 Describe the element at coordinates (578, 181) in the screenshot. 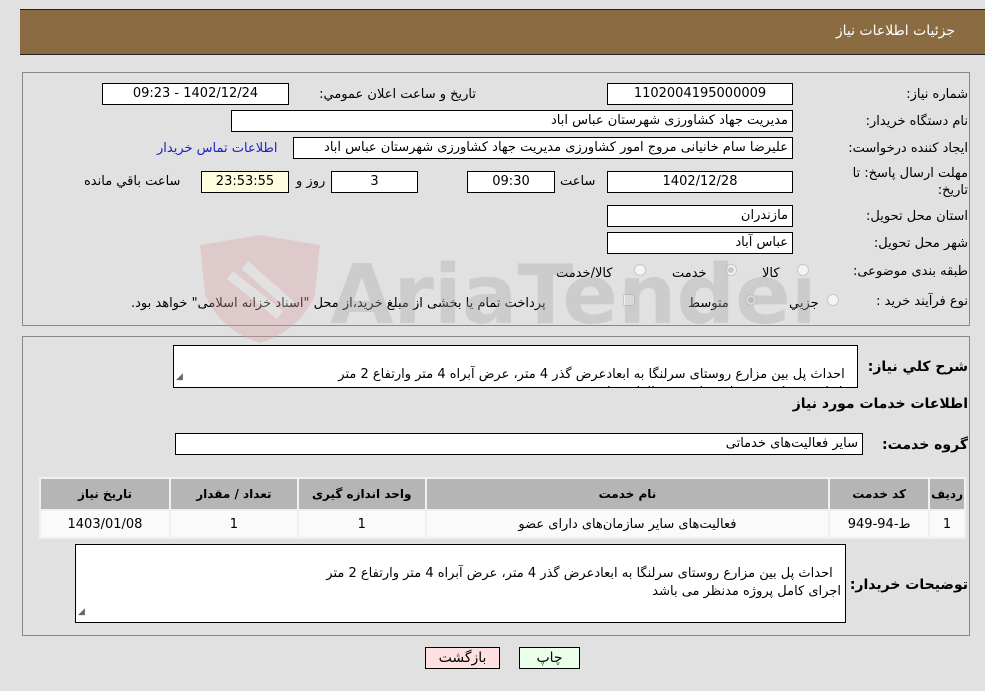

I see `deadline-time-label: ساعت` at that location.